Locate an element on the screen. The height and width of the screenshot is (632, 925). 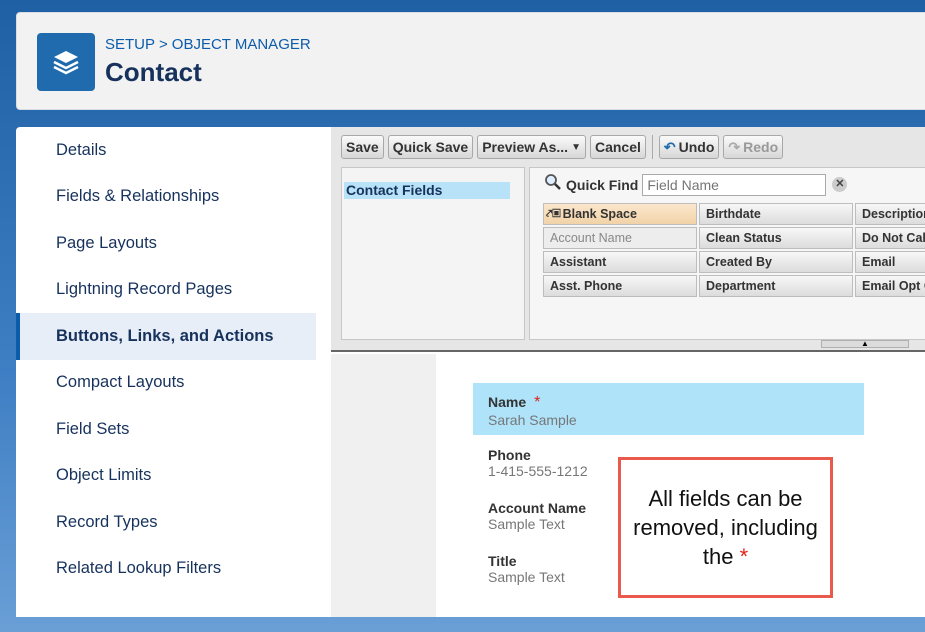
preview-as-button: Preview As... ▼ is located at coordinates (531, 147).